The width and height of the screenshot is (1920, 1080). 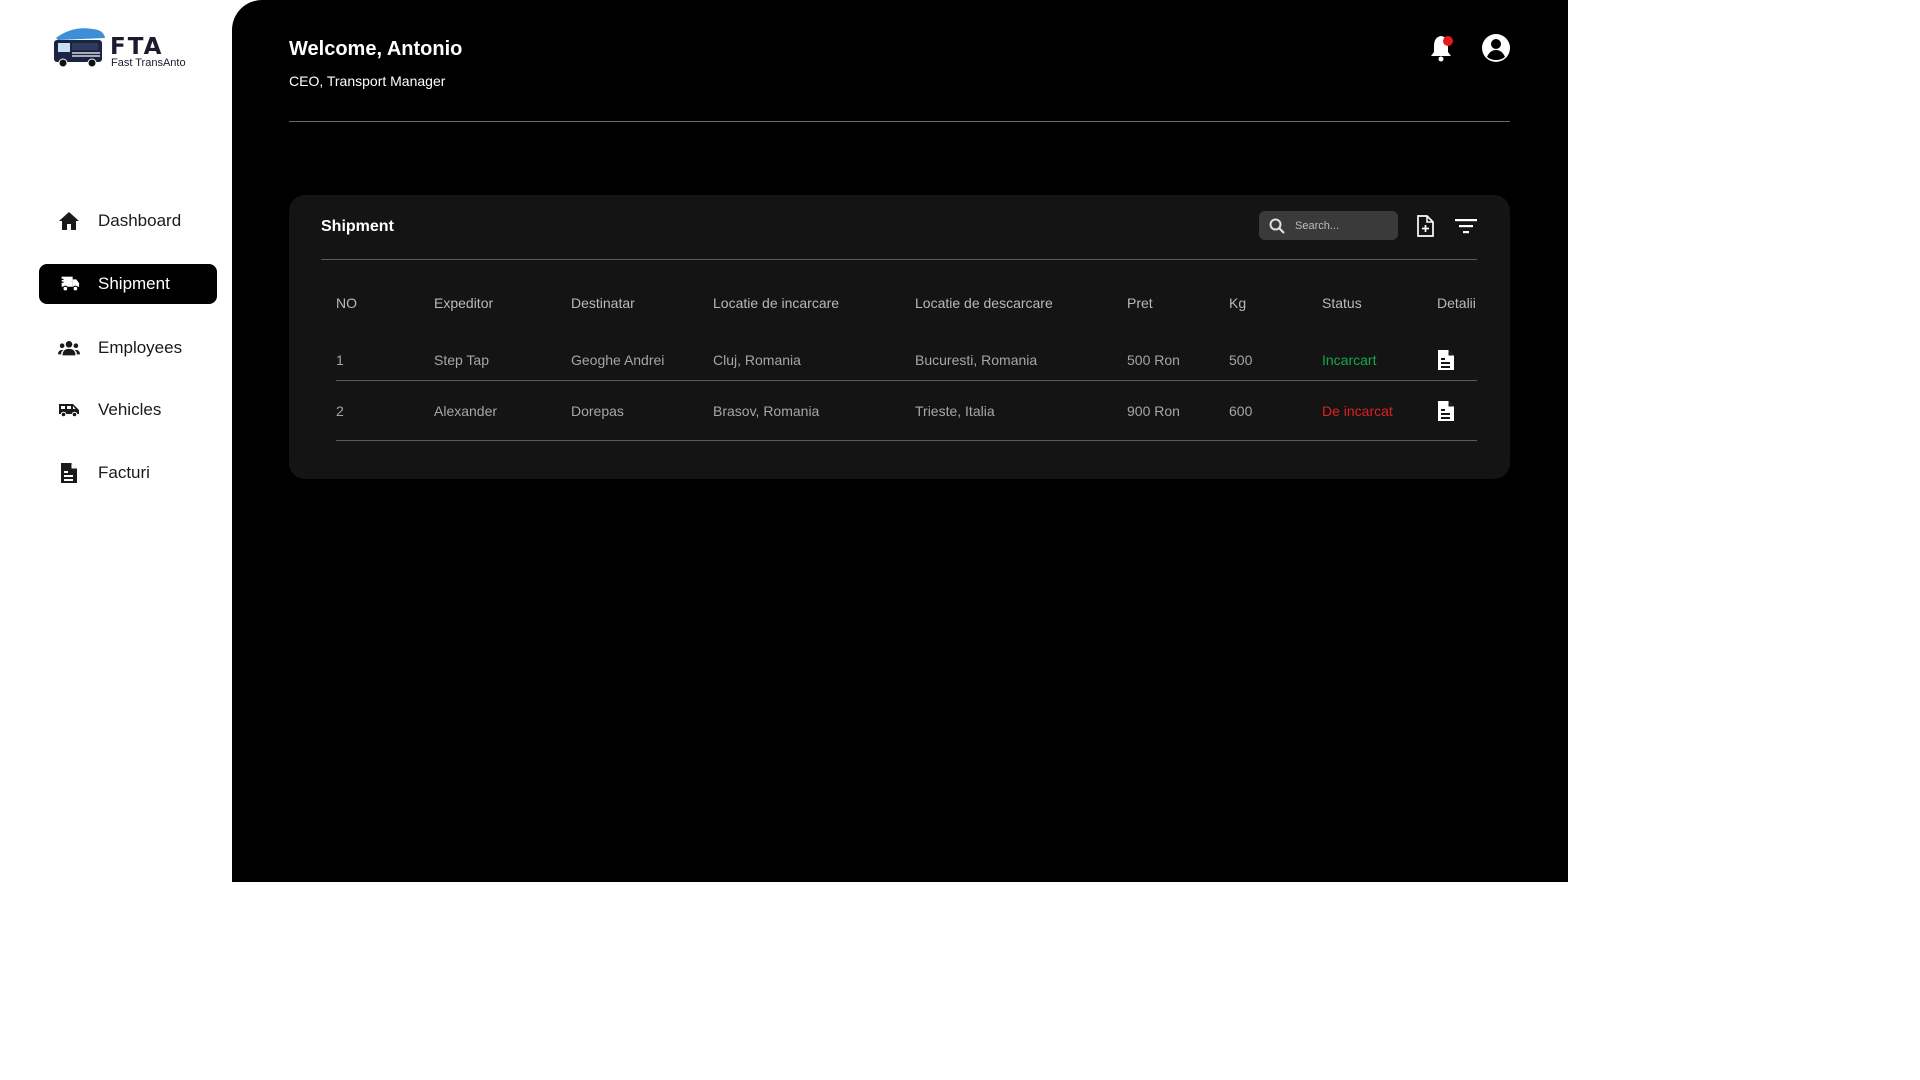 I want to click on sidebar-item-vehicles: Vehicles, so click(x=128, y=410).